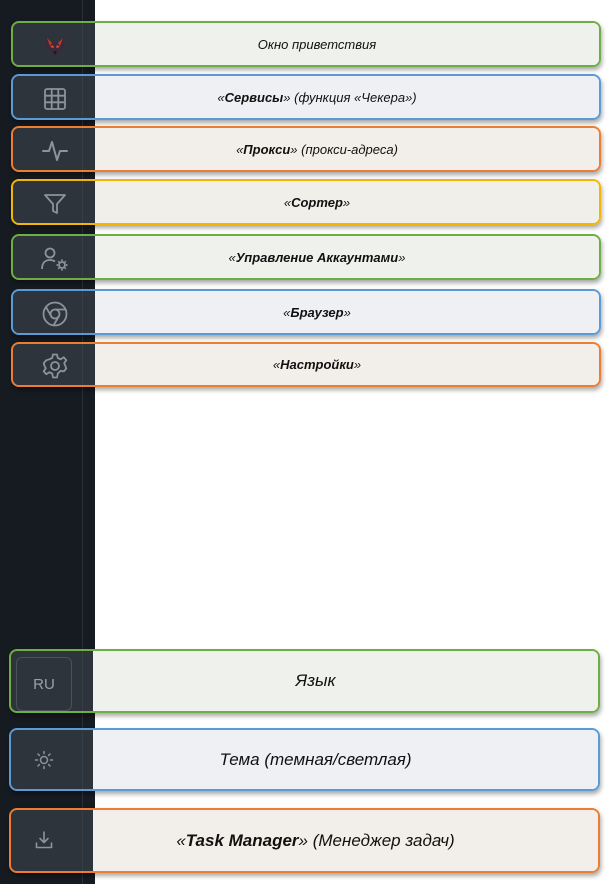 This screenshot has height=884, width=609. I want to click on task-manager-label-bold: Task Manager, so click(242, 840).